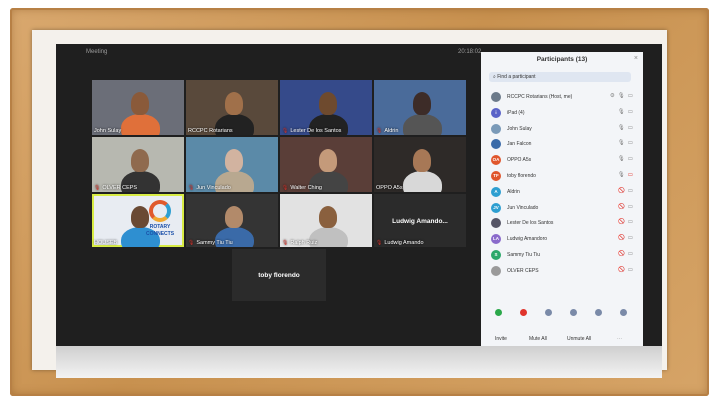  I want to click on video-tile: Ludwig Amando... 🎙 Ludwig Amando, so click(420, 220).